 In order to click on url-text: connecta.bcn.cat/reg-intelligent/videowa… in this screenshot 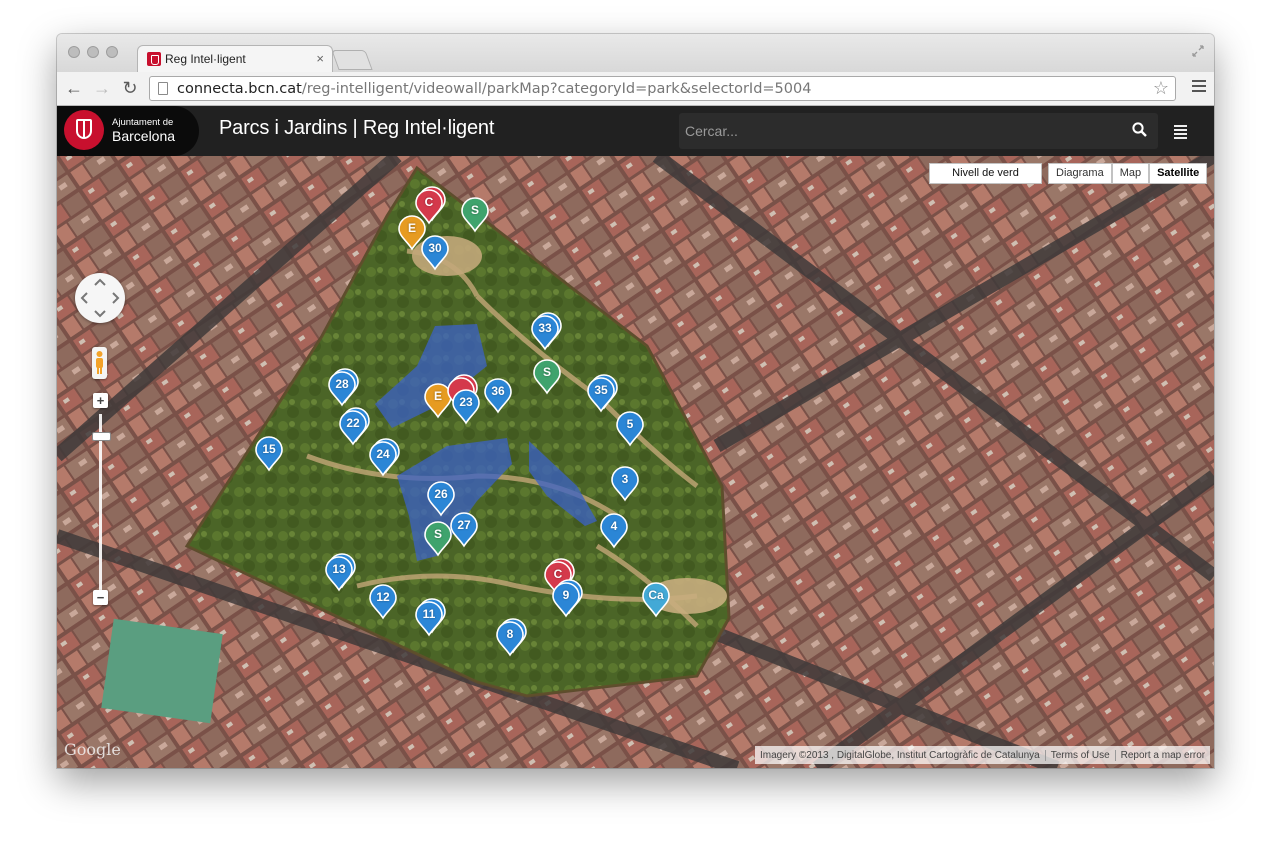, I will do `click(494, 89)`.